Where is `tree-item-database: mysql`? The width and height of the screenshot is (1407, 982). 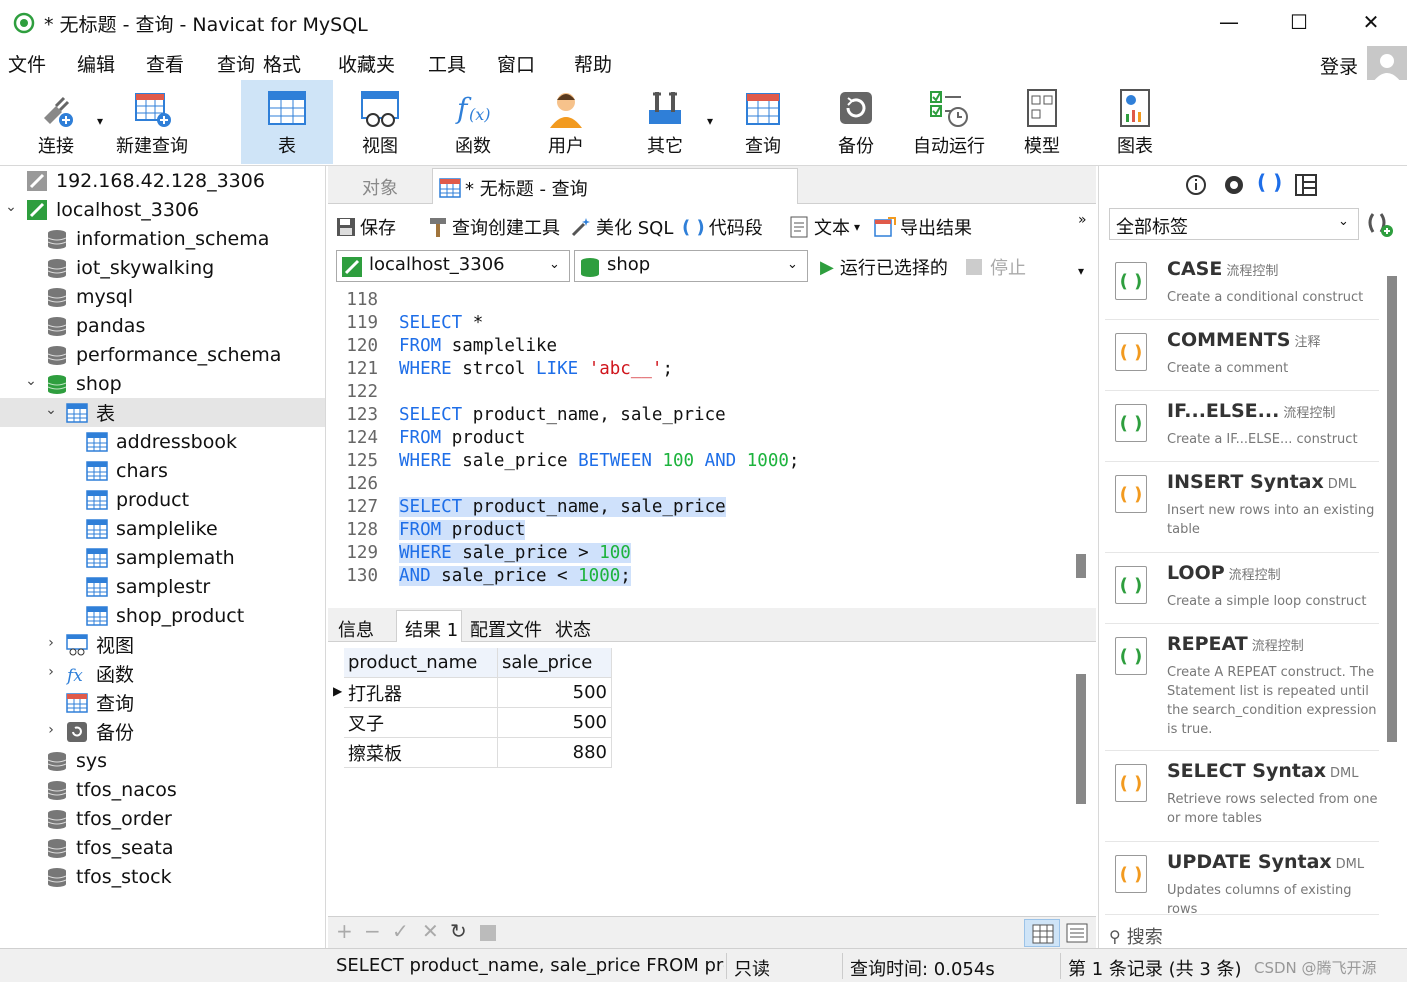 tree-item-database: mysql is located at coordinates (89, 296).